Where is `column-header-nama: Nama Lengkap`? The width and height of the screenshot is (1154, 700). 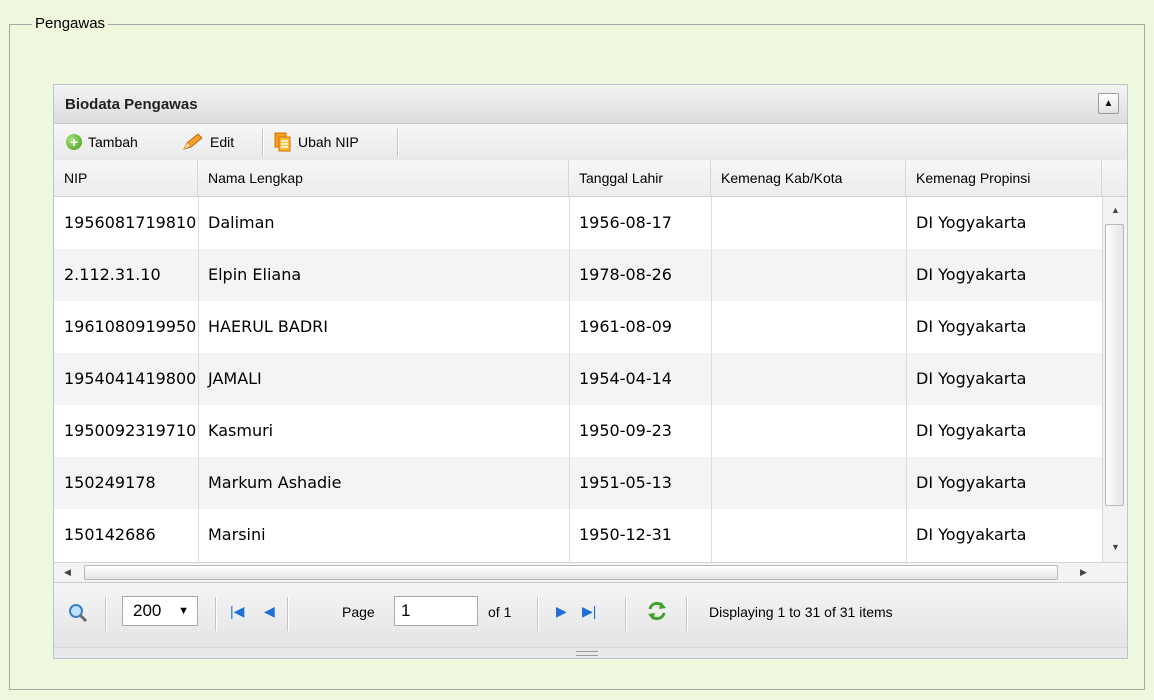
column-header-nama: Nama Lengkap is located at coordinates (383, 178).